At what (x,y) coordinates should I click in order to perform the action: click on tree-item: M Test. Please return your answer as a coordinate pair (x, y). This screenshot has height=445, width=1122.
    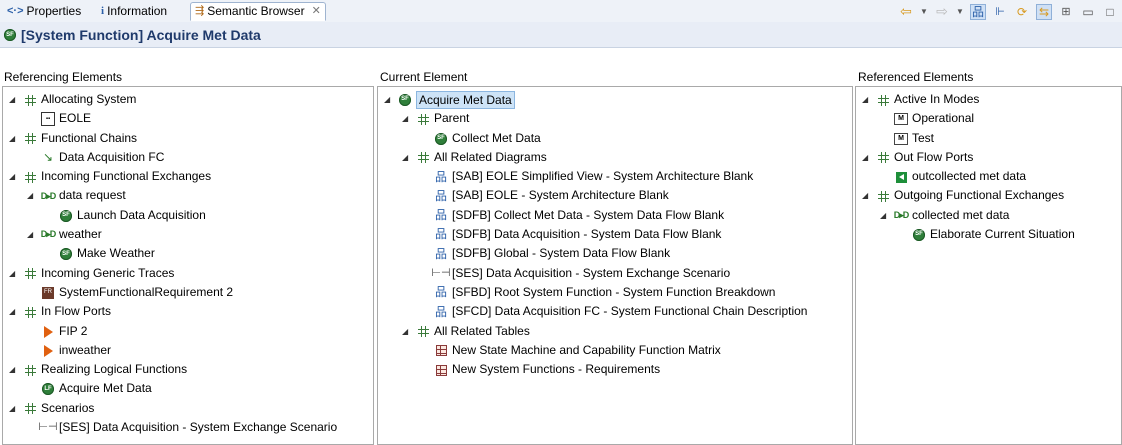
    Looking at the image, I should click on (988, 138).